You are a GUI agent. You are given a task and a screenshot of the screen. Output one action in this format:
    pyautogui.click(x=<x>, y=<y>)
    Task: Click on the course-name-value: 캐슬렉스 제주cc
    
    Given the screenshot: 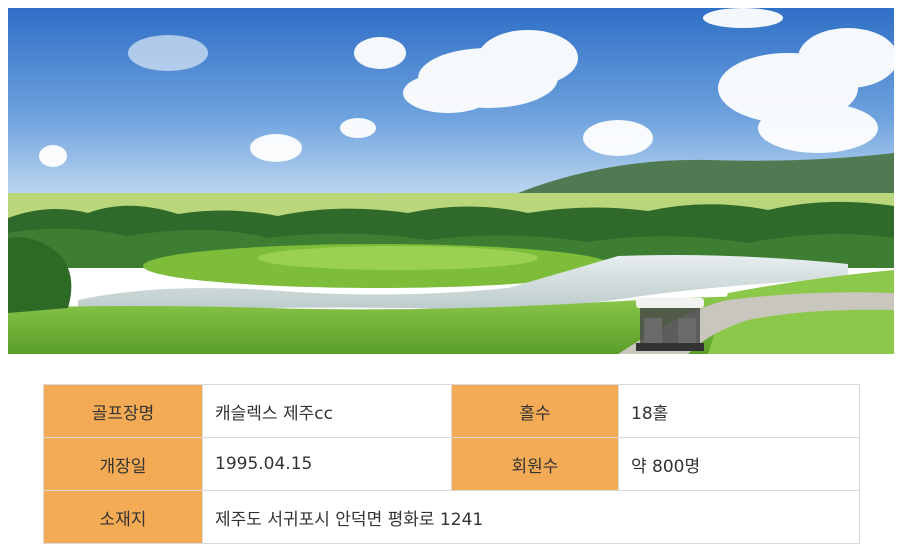 What is the action you would take?
    pyautogui.click(x=327, y=411)
    